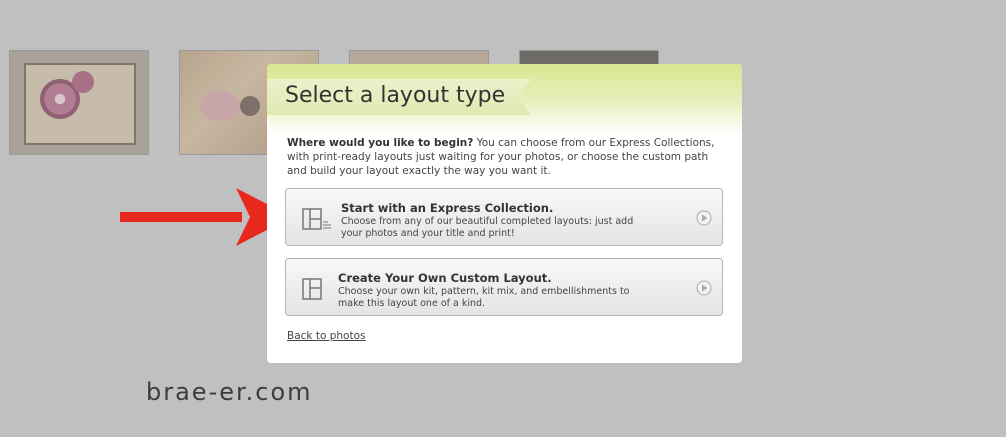 This screenshot has height=437, width=1006. Describe the element at coordinates (395, 95) in the screenshot. I see `dialog-title: Select a layout type` at that location.